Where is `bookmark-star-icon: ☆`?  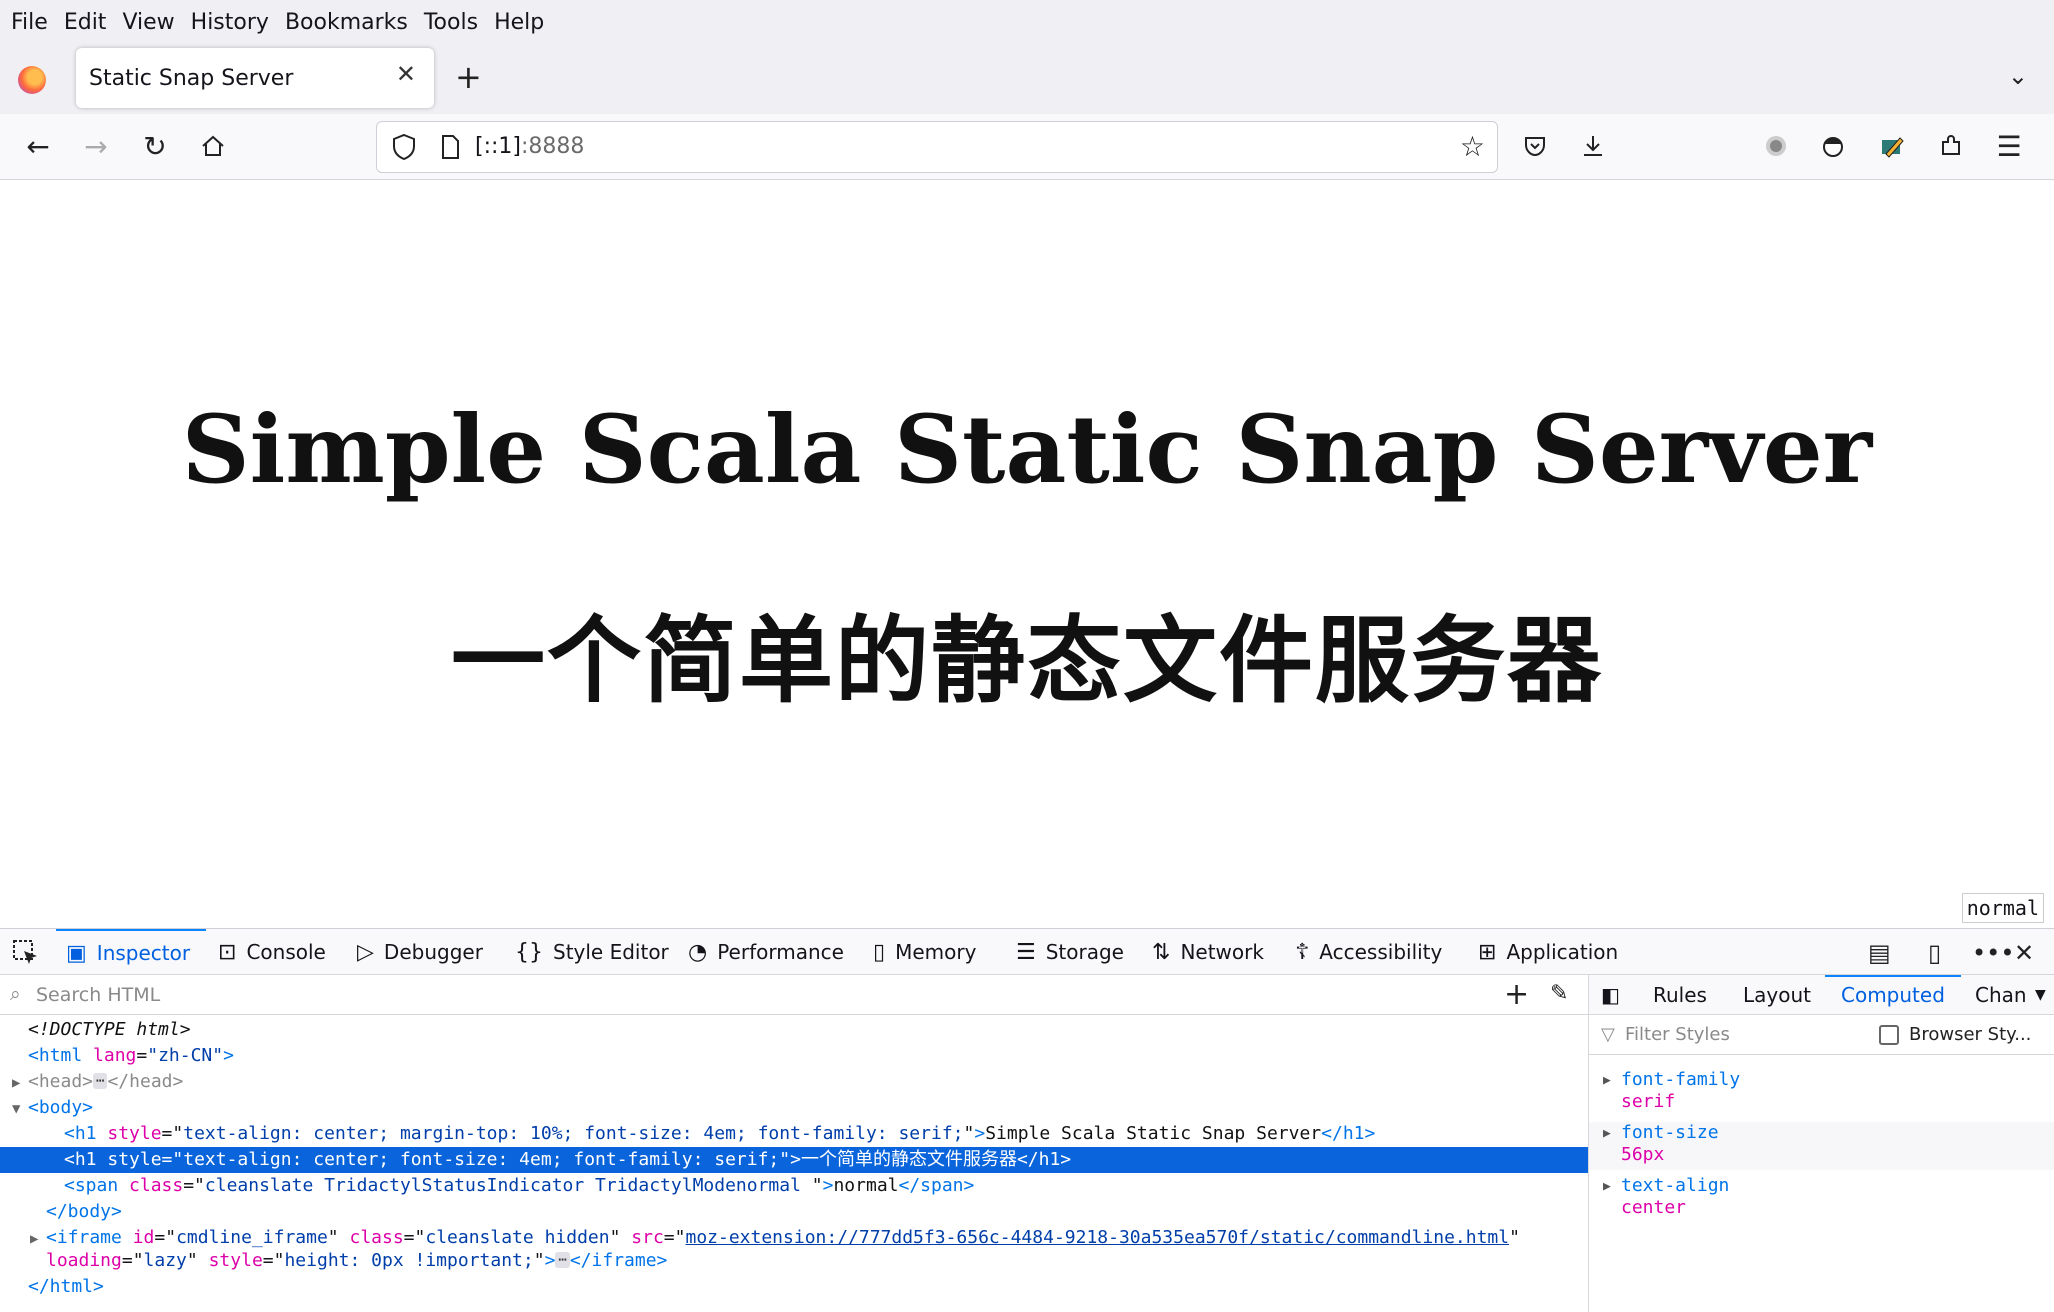
bookmark-star-icon: ☆ is located at coordinates (1472, 146).